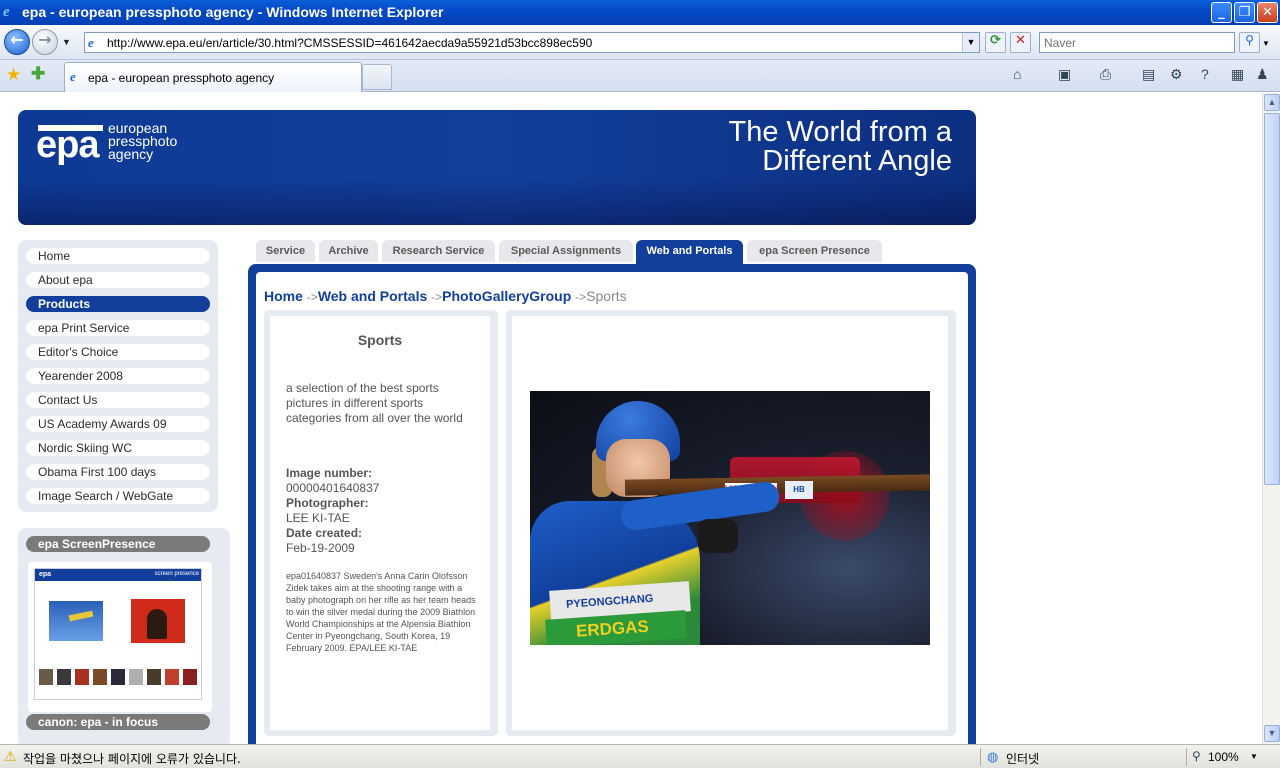 This screenshot has width=1280, height=768. I want to click on print-icon: ⎙, so click(1105, 74).